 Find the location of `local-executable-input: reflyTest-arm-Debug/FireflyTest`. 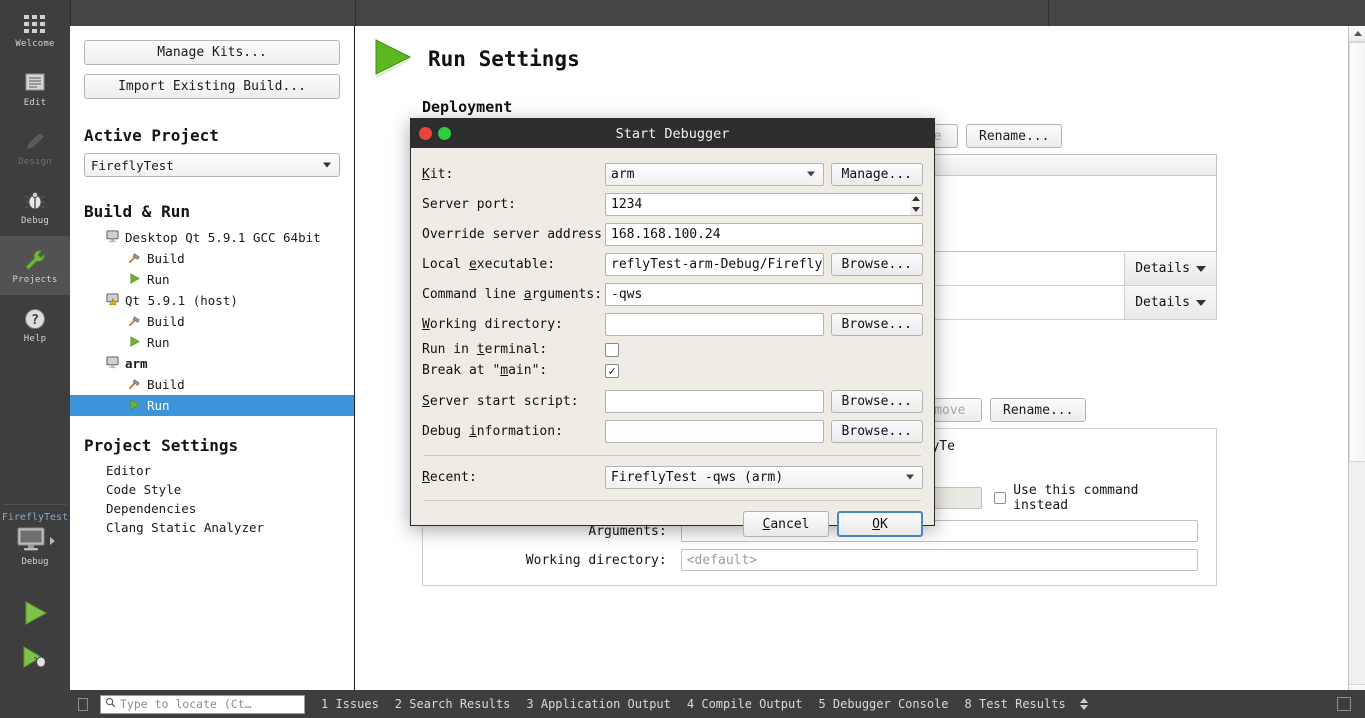

local-executable-input: reflyTest-arm-Debug/FireflyTest is located at coordinates (714, 264).